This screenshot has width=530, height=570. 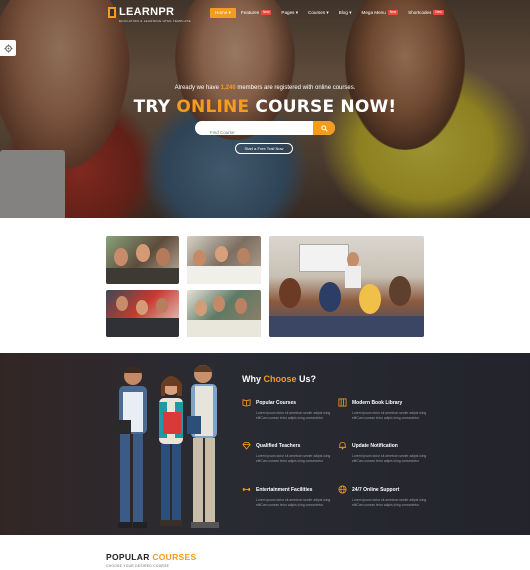 I want to click on menu-item-label: Courses, so click(x=317, y=12).